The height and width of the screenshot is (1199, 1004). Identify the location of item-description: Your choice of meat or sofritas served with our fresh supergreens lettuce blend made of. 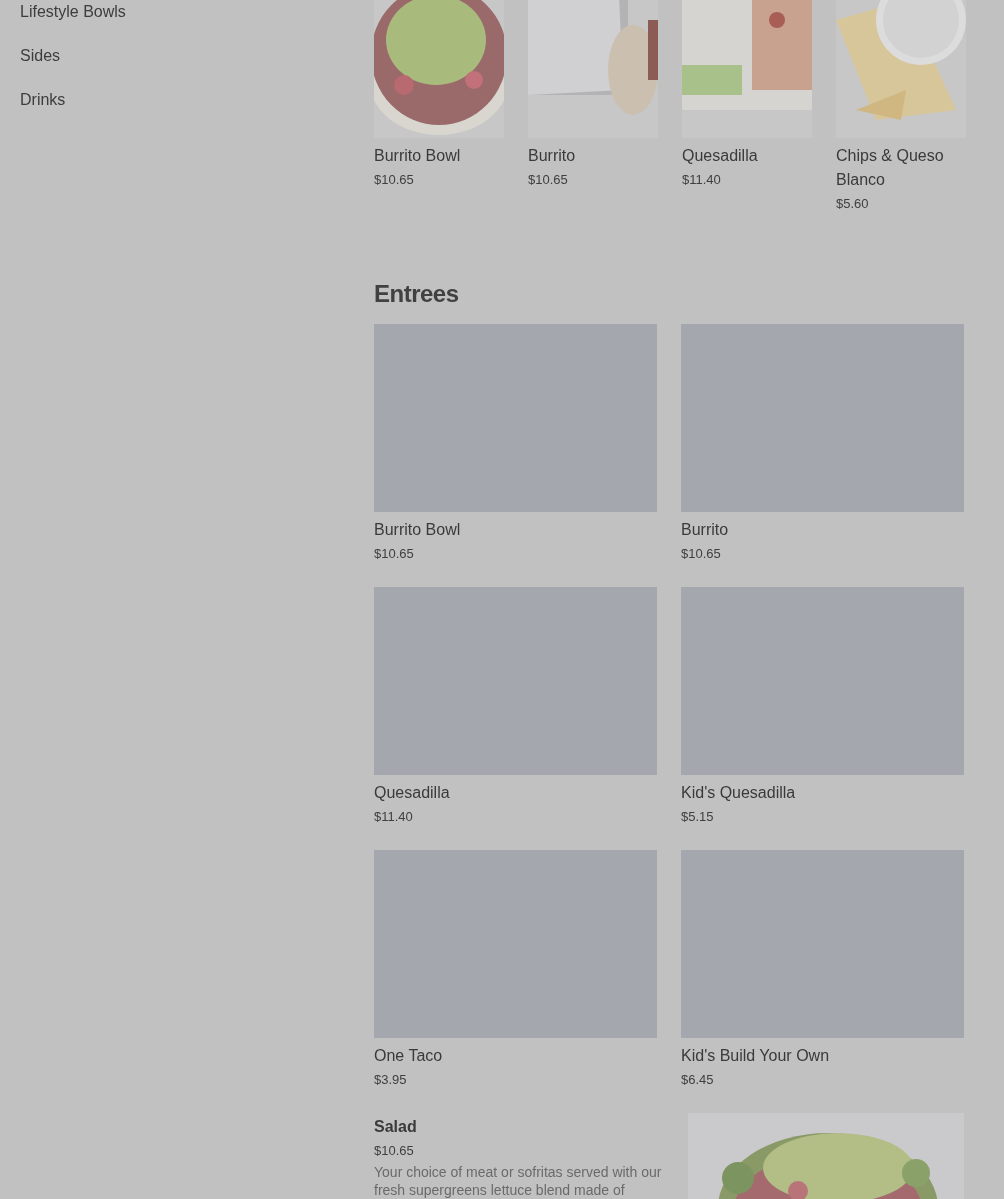
(518, 1181).